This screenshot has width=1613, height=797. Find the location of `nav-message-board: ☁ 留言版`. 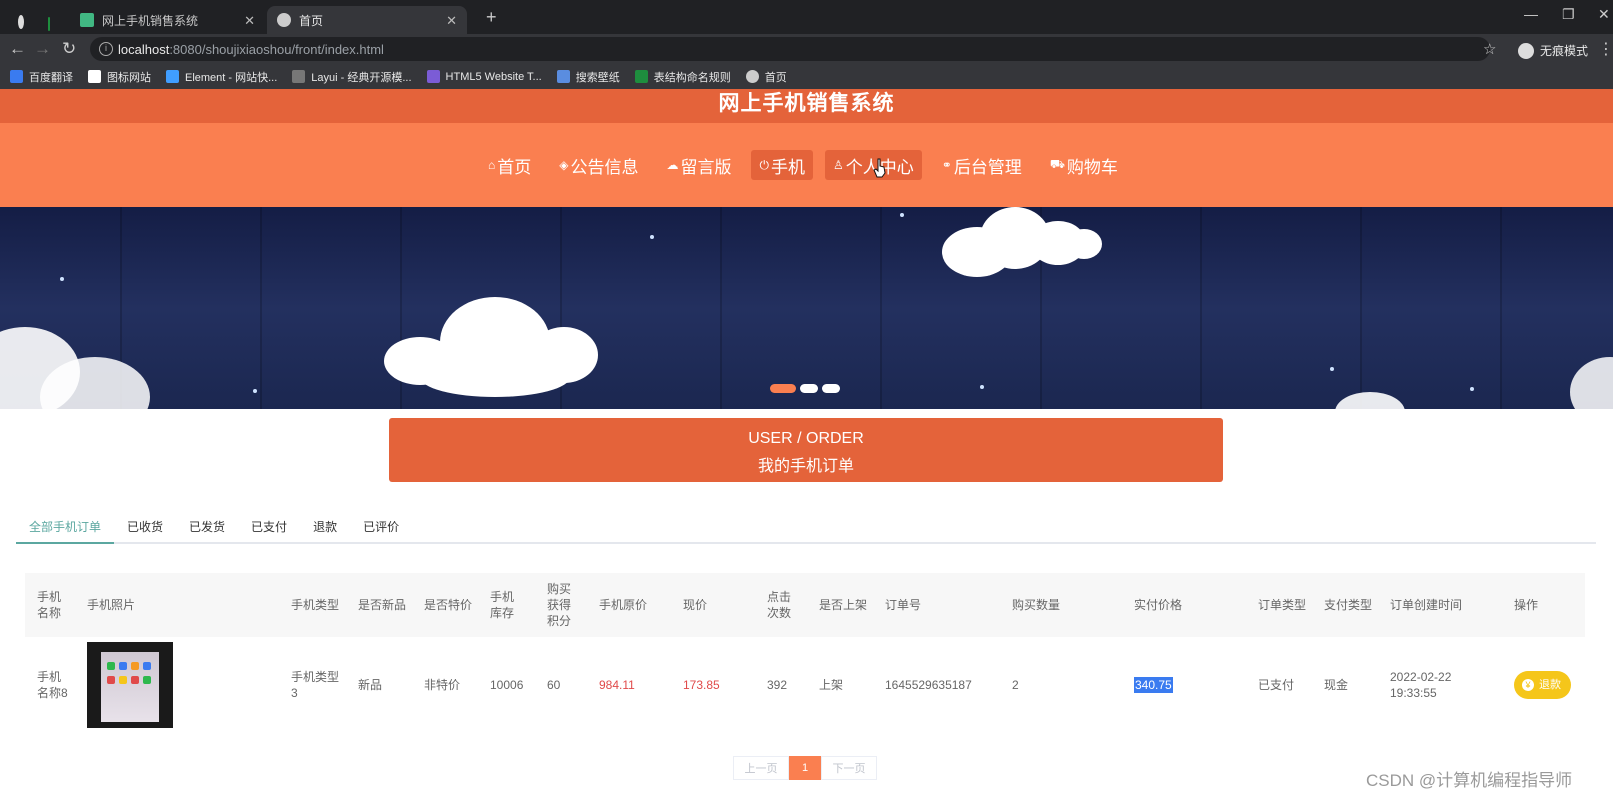

nav-message-board: ☁ 留言版 is located at coordinates (698, 165).